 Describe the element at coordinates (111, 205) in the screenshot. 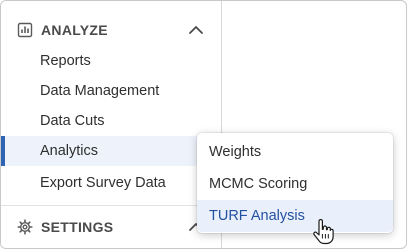

I see `section-divider` at that location.